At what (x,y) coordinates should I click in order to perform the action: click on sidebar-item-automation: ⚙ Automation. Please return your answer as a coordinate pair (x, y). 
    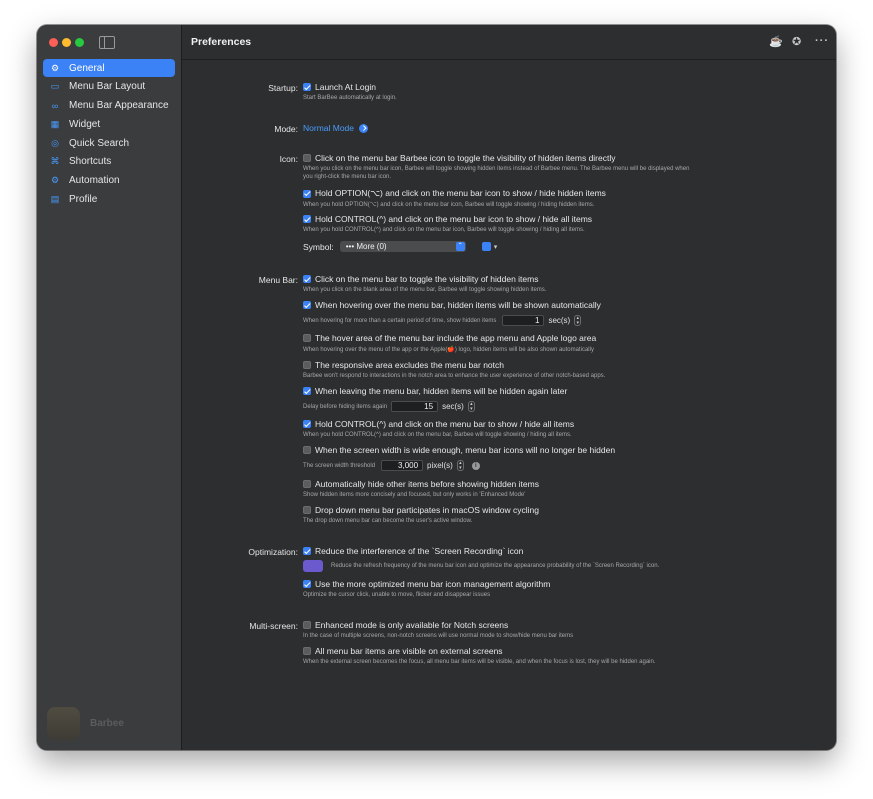
    Looking at the image, I should click on (109, 180).